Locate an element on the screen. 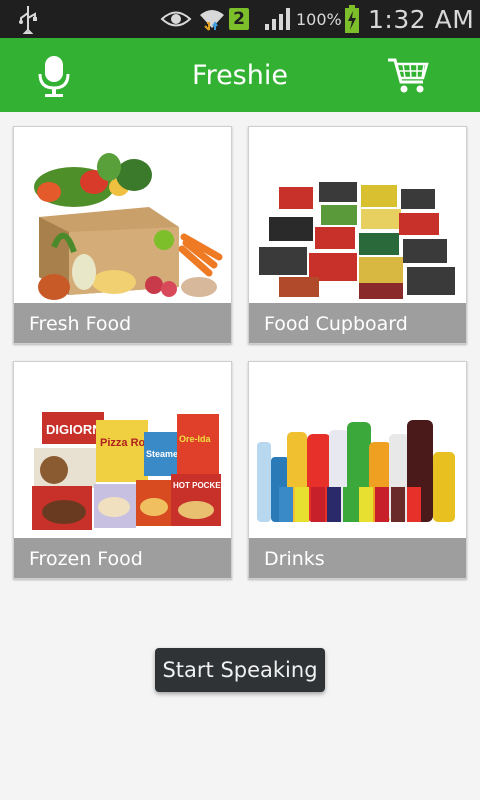  usb-icon is located at coordinates (28, 19).